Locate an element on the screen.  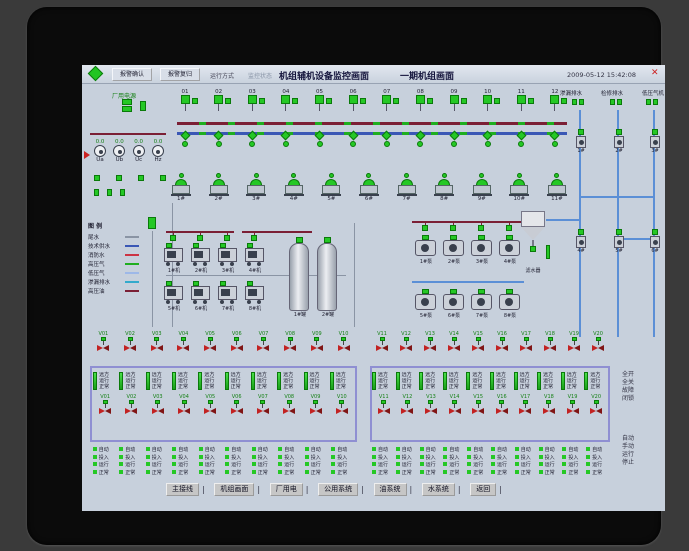
air-tank: 2#罐 is located at coordinates (327, 277).